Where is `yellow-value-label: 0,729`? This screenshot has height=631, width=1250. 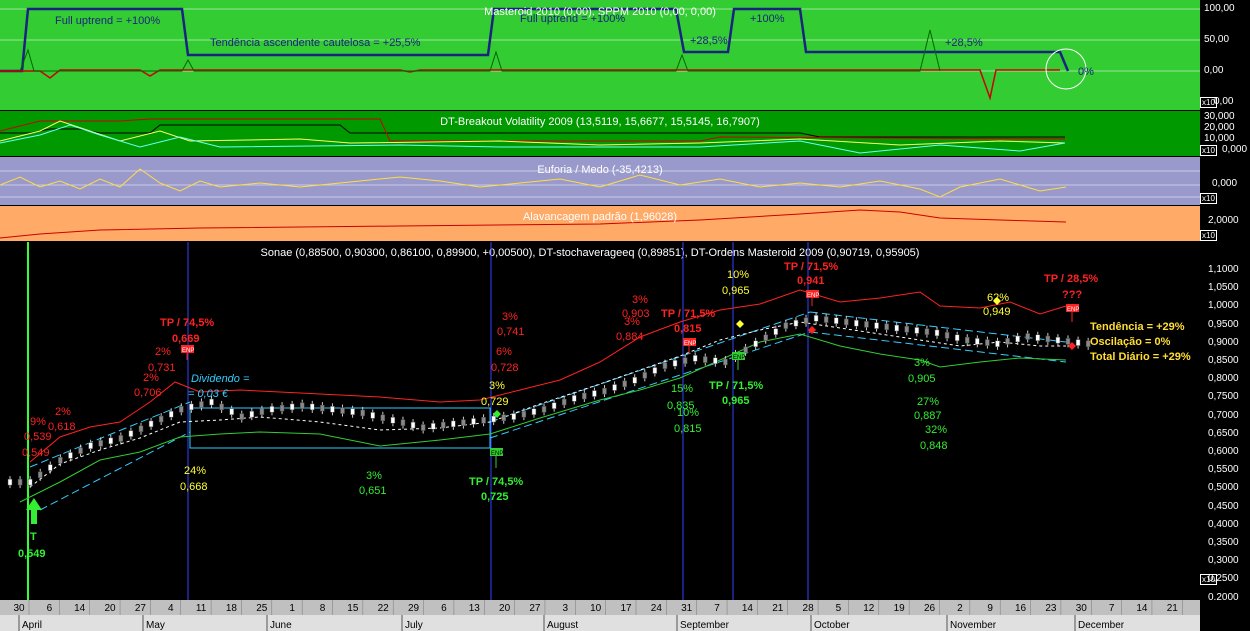 yellow-value-label: 0,729 is located at coordinates (495, 402).